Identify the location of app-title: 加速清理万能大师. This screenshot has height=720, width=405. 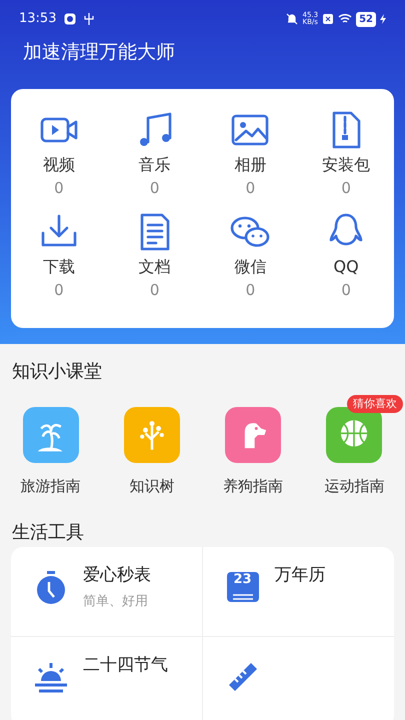
(99, 52).